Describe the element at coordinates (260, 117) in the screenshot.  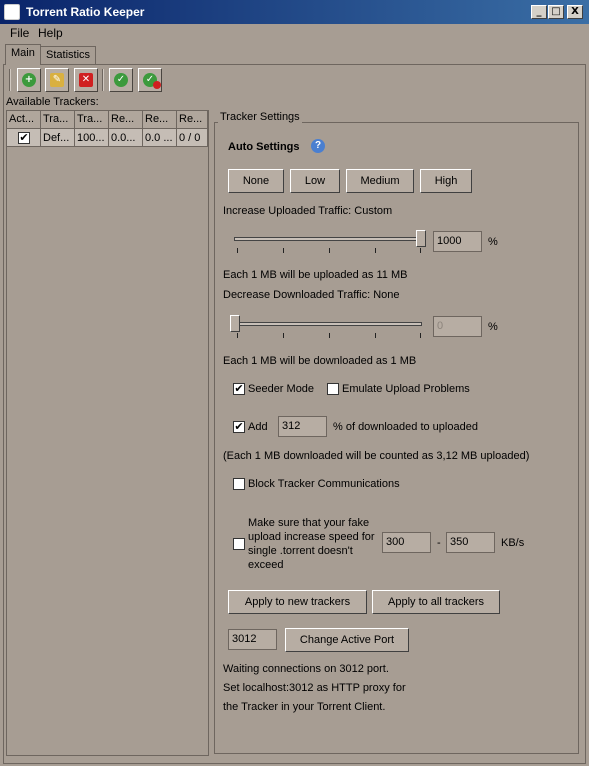
I see `tracker-settings-legend: Tracker Settings` at that location.